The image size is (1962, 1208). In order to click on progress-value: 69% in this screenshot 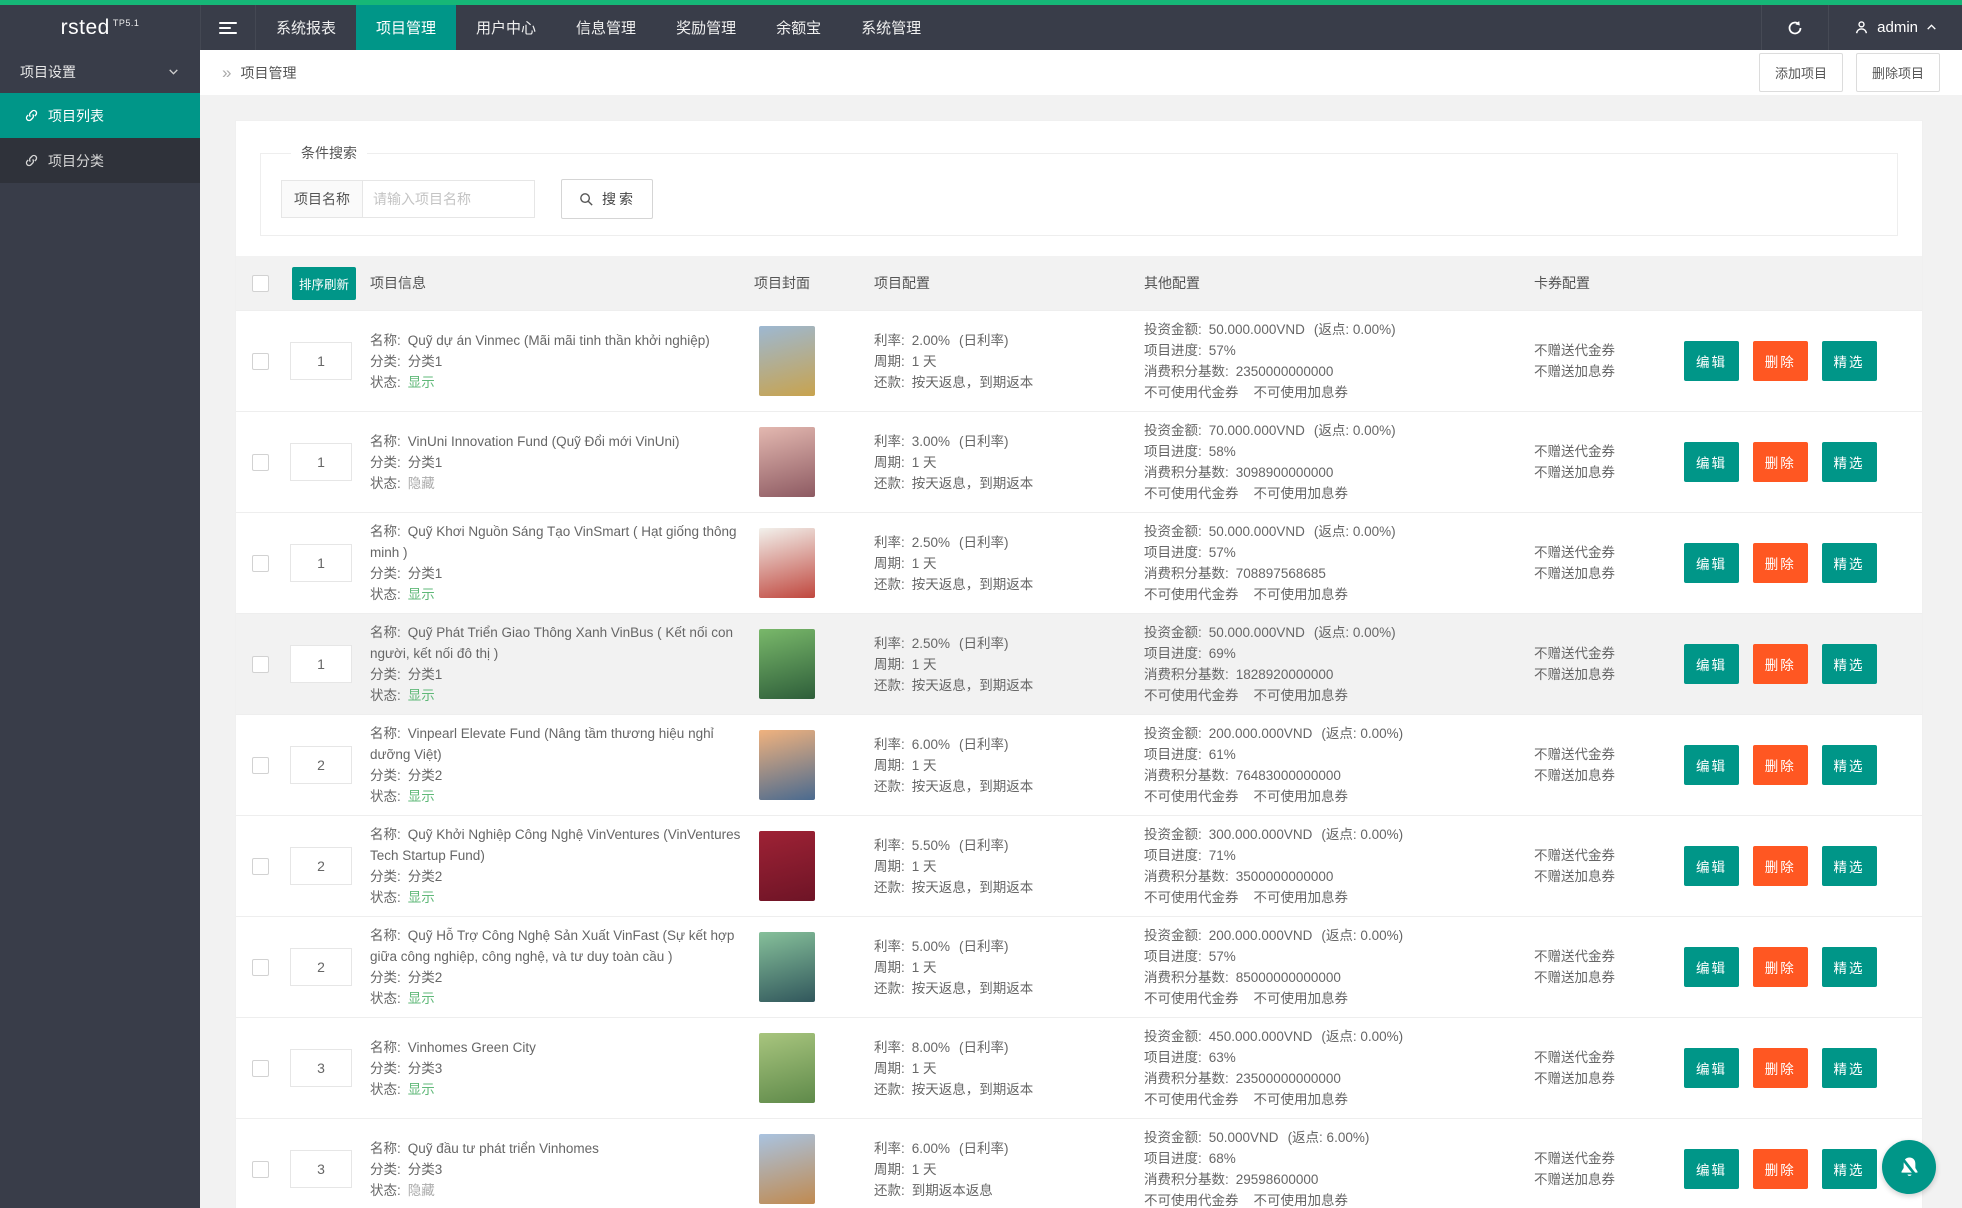, I will do `click(1222, 653)`.